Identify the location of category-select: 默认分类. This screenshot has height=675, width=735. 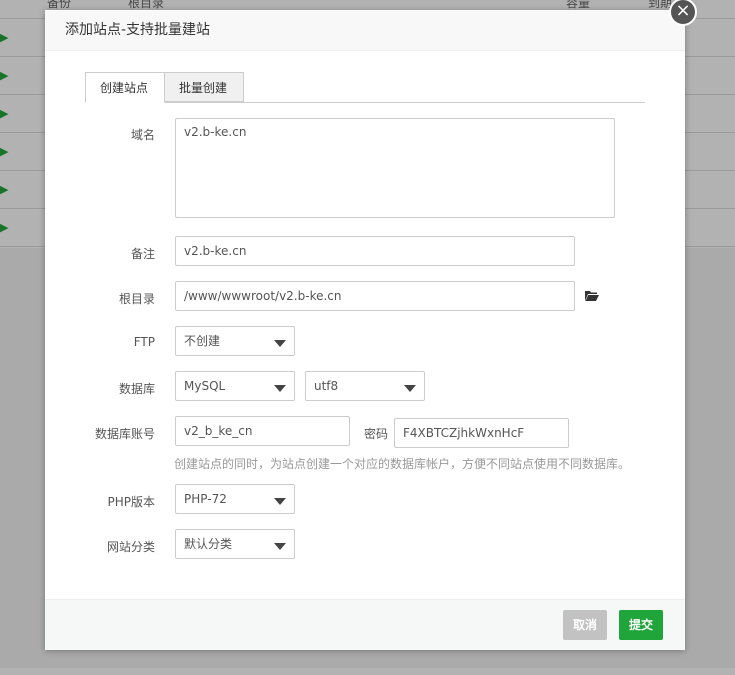
(235, 544).